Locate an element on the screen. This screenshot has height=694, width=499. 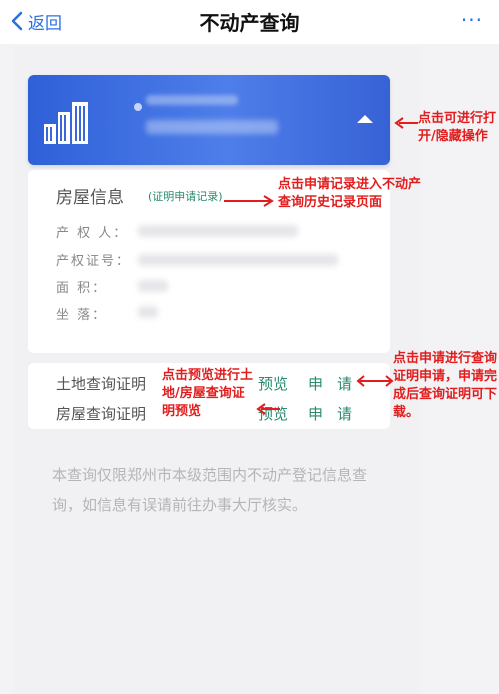
redacted-owner is located at coordinates (192, 100).